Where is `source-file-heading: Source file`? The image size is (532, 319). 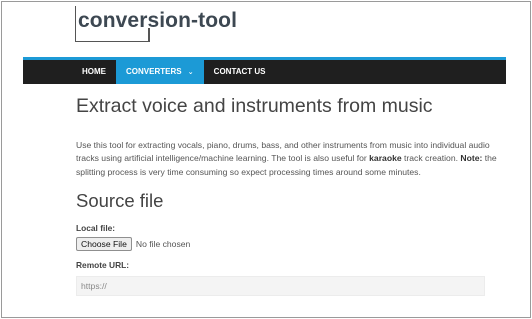
source-file-heading: Source file is located at coordinates (120, 201).